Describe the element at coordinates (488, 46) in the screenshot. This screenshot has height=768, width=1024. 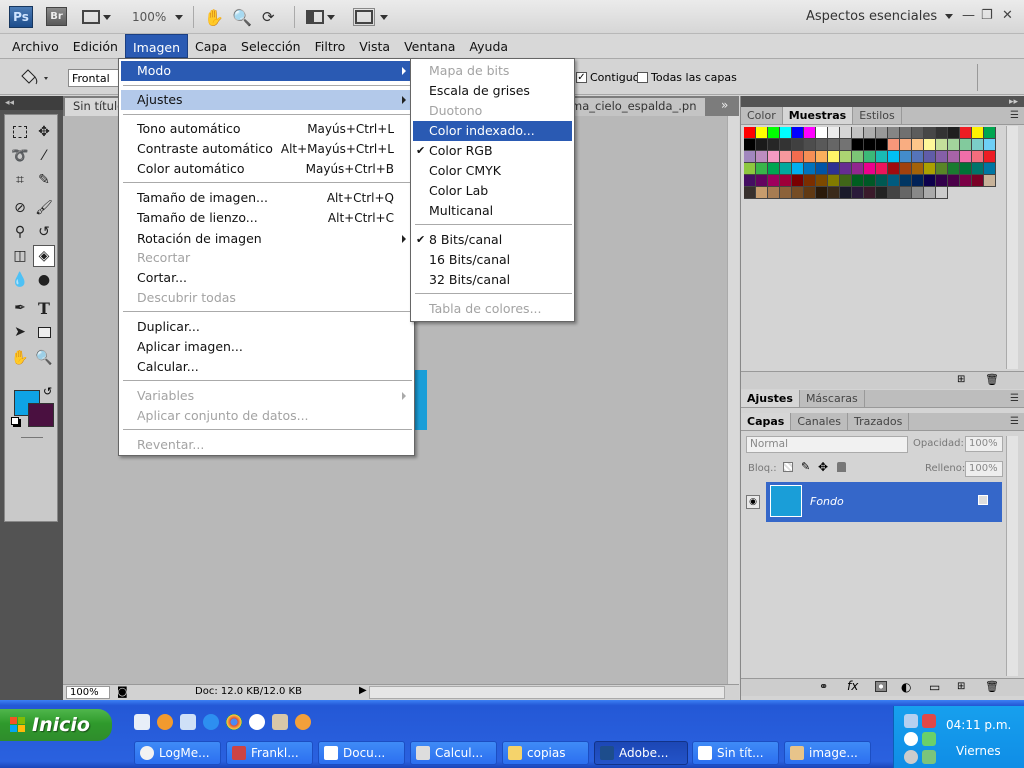
I see `menu-ayuda: Ayuda` at that location.